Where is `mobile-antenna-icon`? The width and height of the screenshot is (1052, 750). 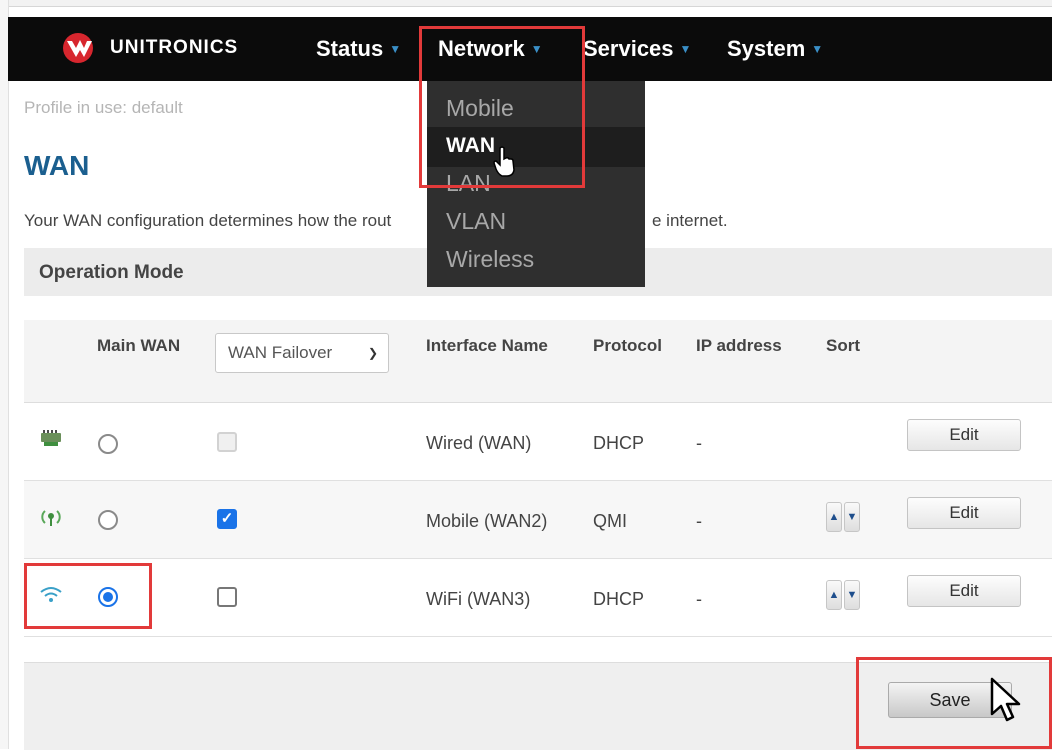 mobile-antenna-icon is located at coordinates (51, 518).